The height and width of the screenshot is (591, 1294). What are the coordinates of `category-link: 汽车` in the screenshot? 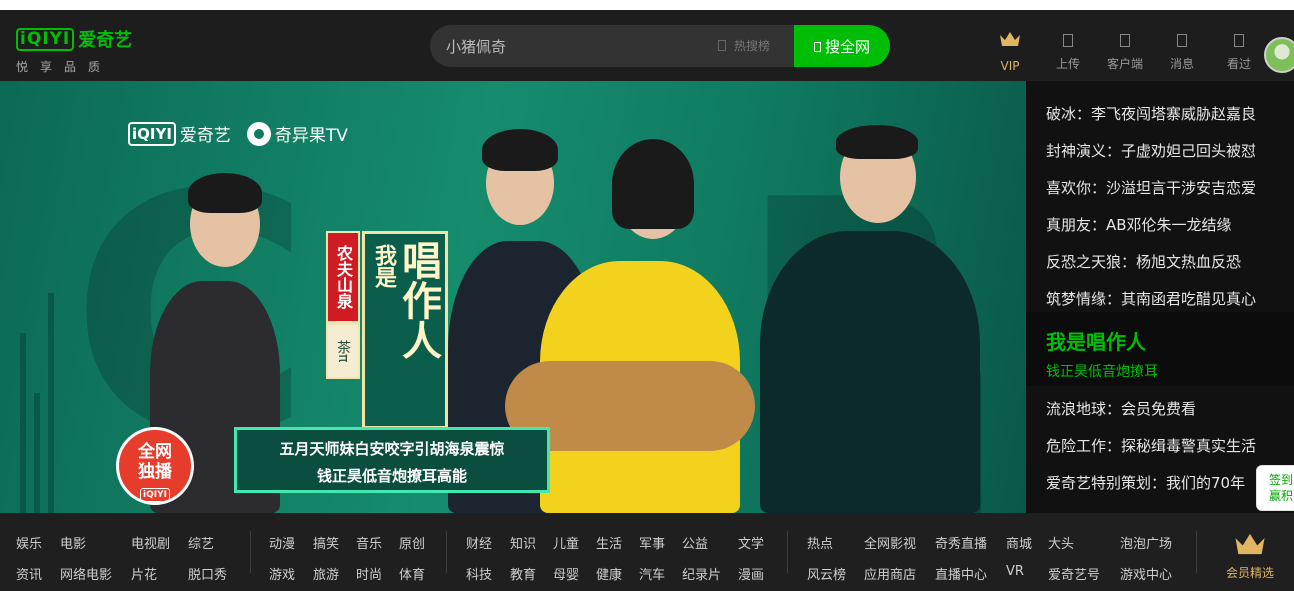 It's located at (652, 573).